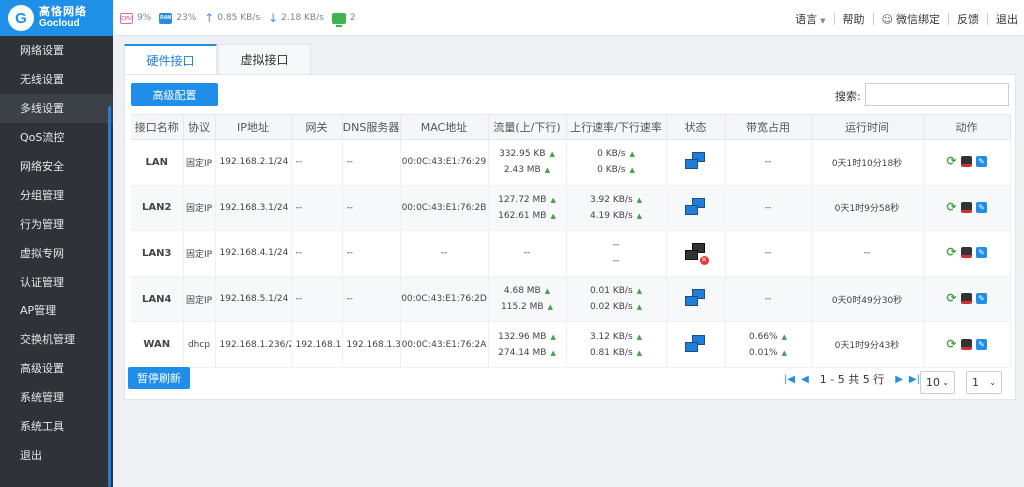 The width and height of the screenshot is (1024, 487). What do you see at coordinates (63, 11) in the screenshot?
I see `brand-name-cn: 高恪网络` at bounding box center [63, 11].